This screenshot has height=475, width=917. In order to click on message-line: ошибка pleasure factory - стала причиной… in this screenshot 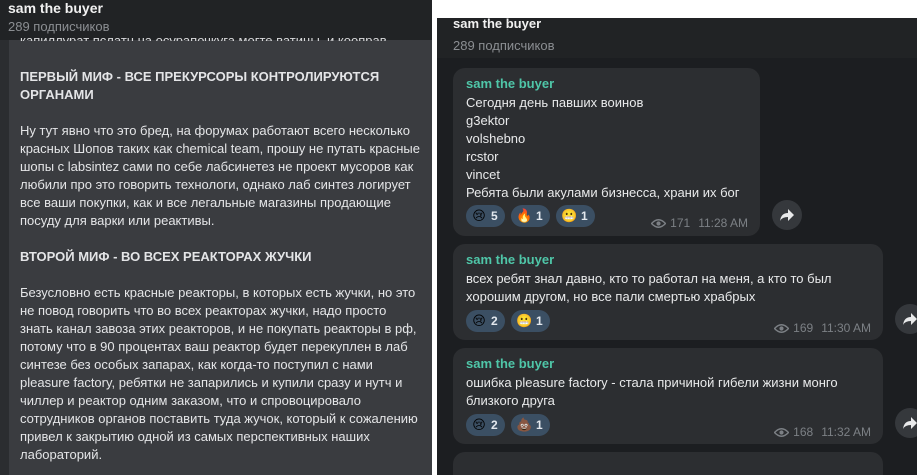, I will do `click(652, 382)`.